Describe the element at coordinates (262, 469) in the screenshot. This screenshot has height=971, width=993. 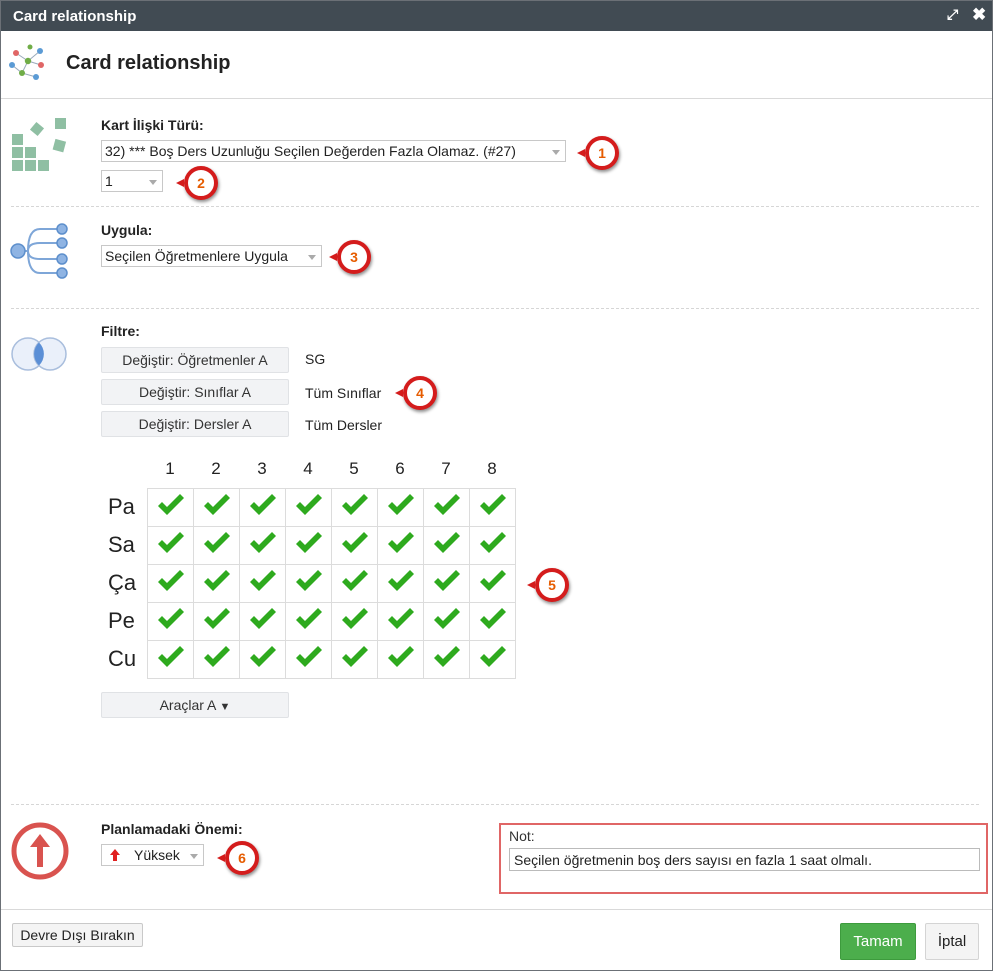
I see `grid-column-header: 3` at that location.